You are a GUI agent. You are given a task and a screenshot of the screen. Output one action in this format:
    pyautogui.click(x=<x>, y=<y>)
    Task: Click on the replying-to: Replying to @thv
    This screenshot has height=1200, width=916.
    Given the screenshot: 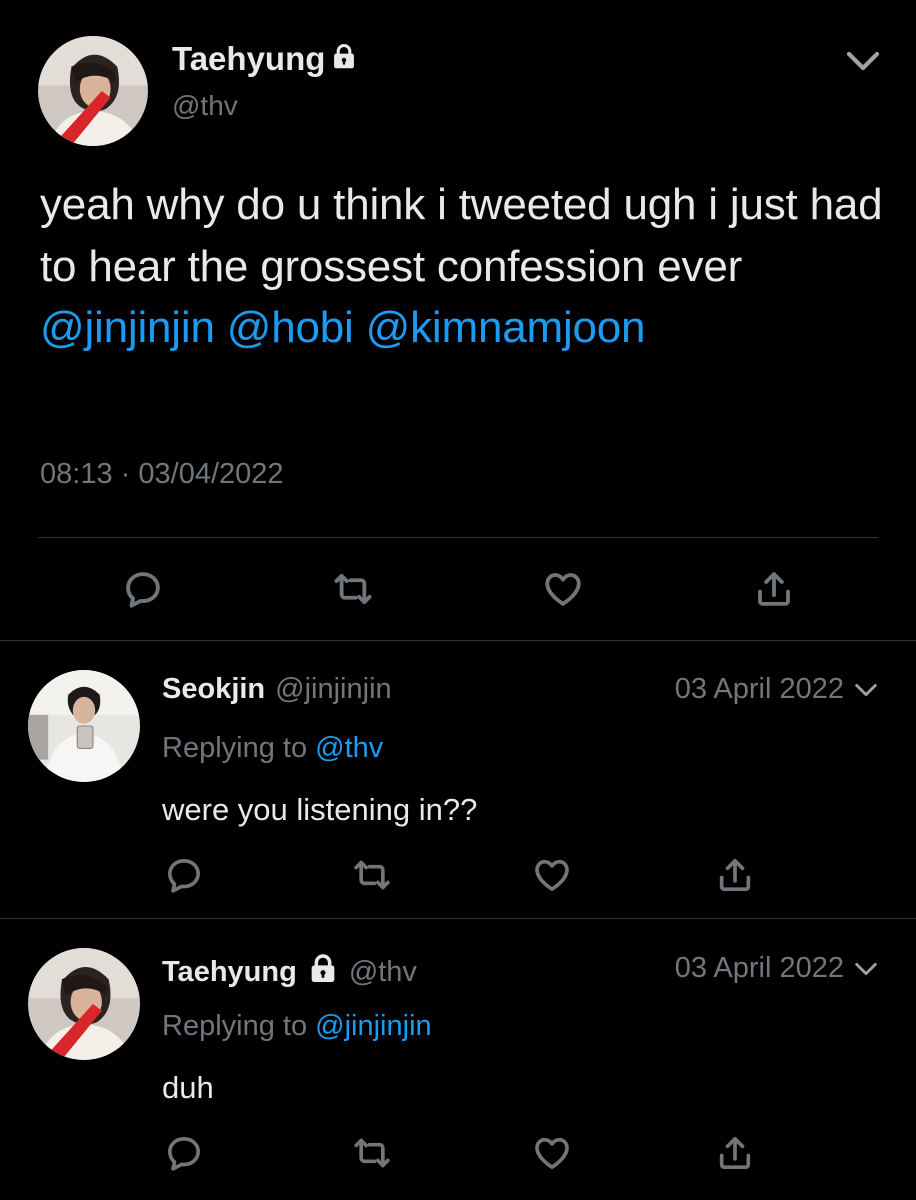 What is the action you would take?
    pyautogui.click(x=272, y=748)
    